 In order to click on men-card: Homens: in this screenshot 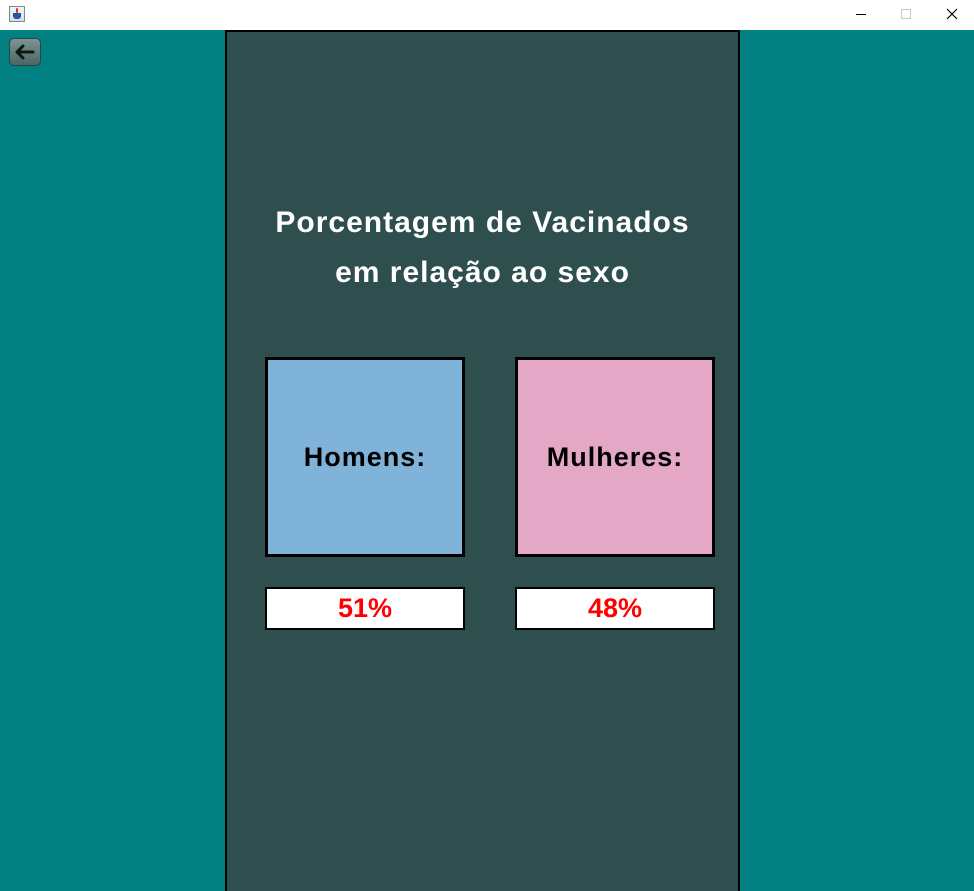, I will do `click(365, 457)`.